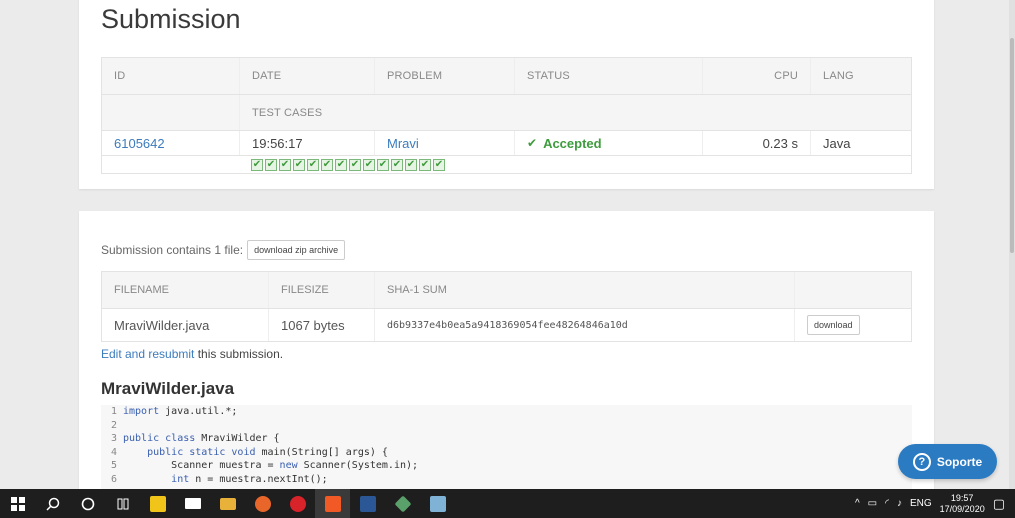 This screenshot has height=518, width=1015. What do you see at coordinates (168, 388) in the screenshot?
I see `code-file-title: MraviWilder.java` at bounding box center [168, 388].